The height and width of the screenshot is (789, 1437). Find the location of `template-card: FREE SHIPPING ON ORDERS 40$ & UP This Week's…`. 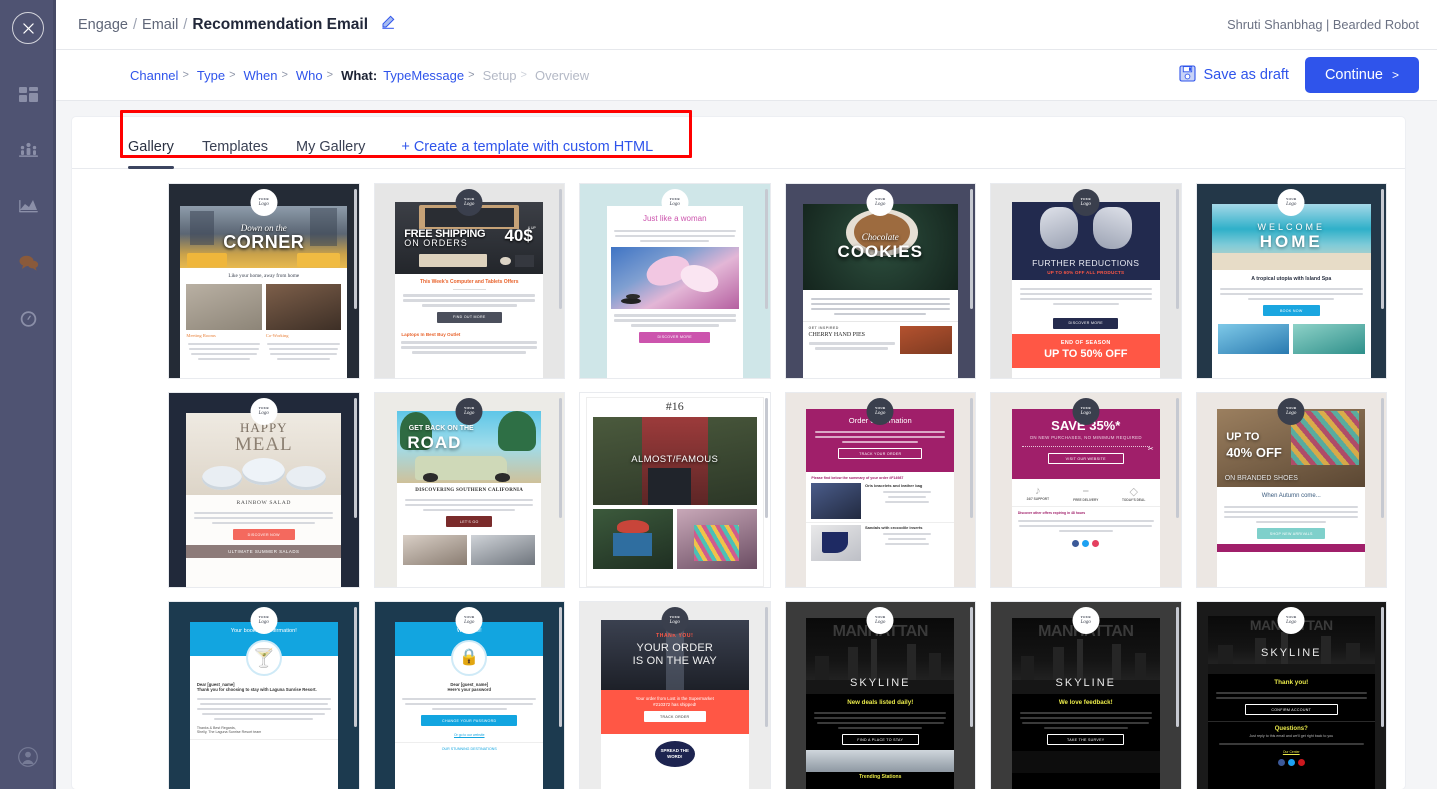

template-card: FREE SHIPPING ON ORDERS 40$ & UP This Week's… is located at coordinates (469, 281).